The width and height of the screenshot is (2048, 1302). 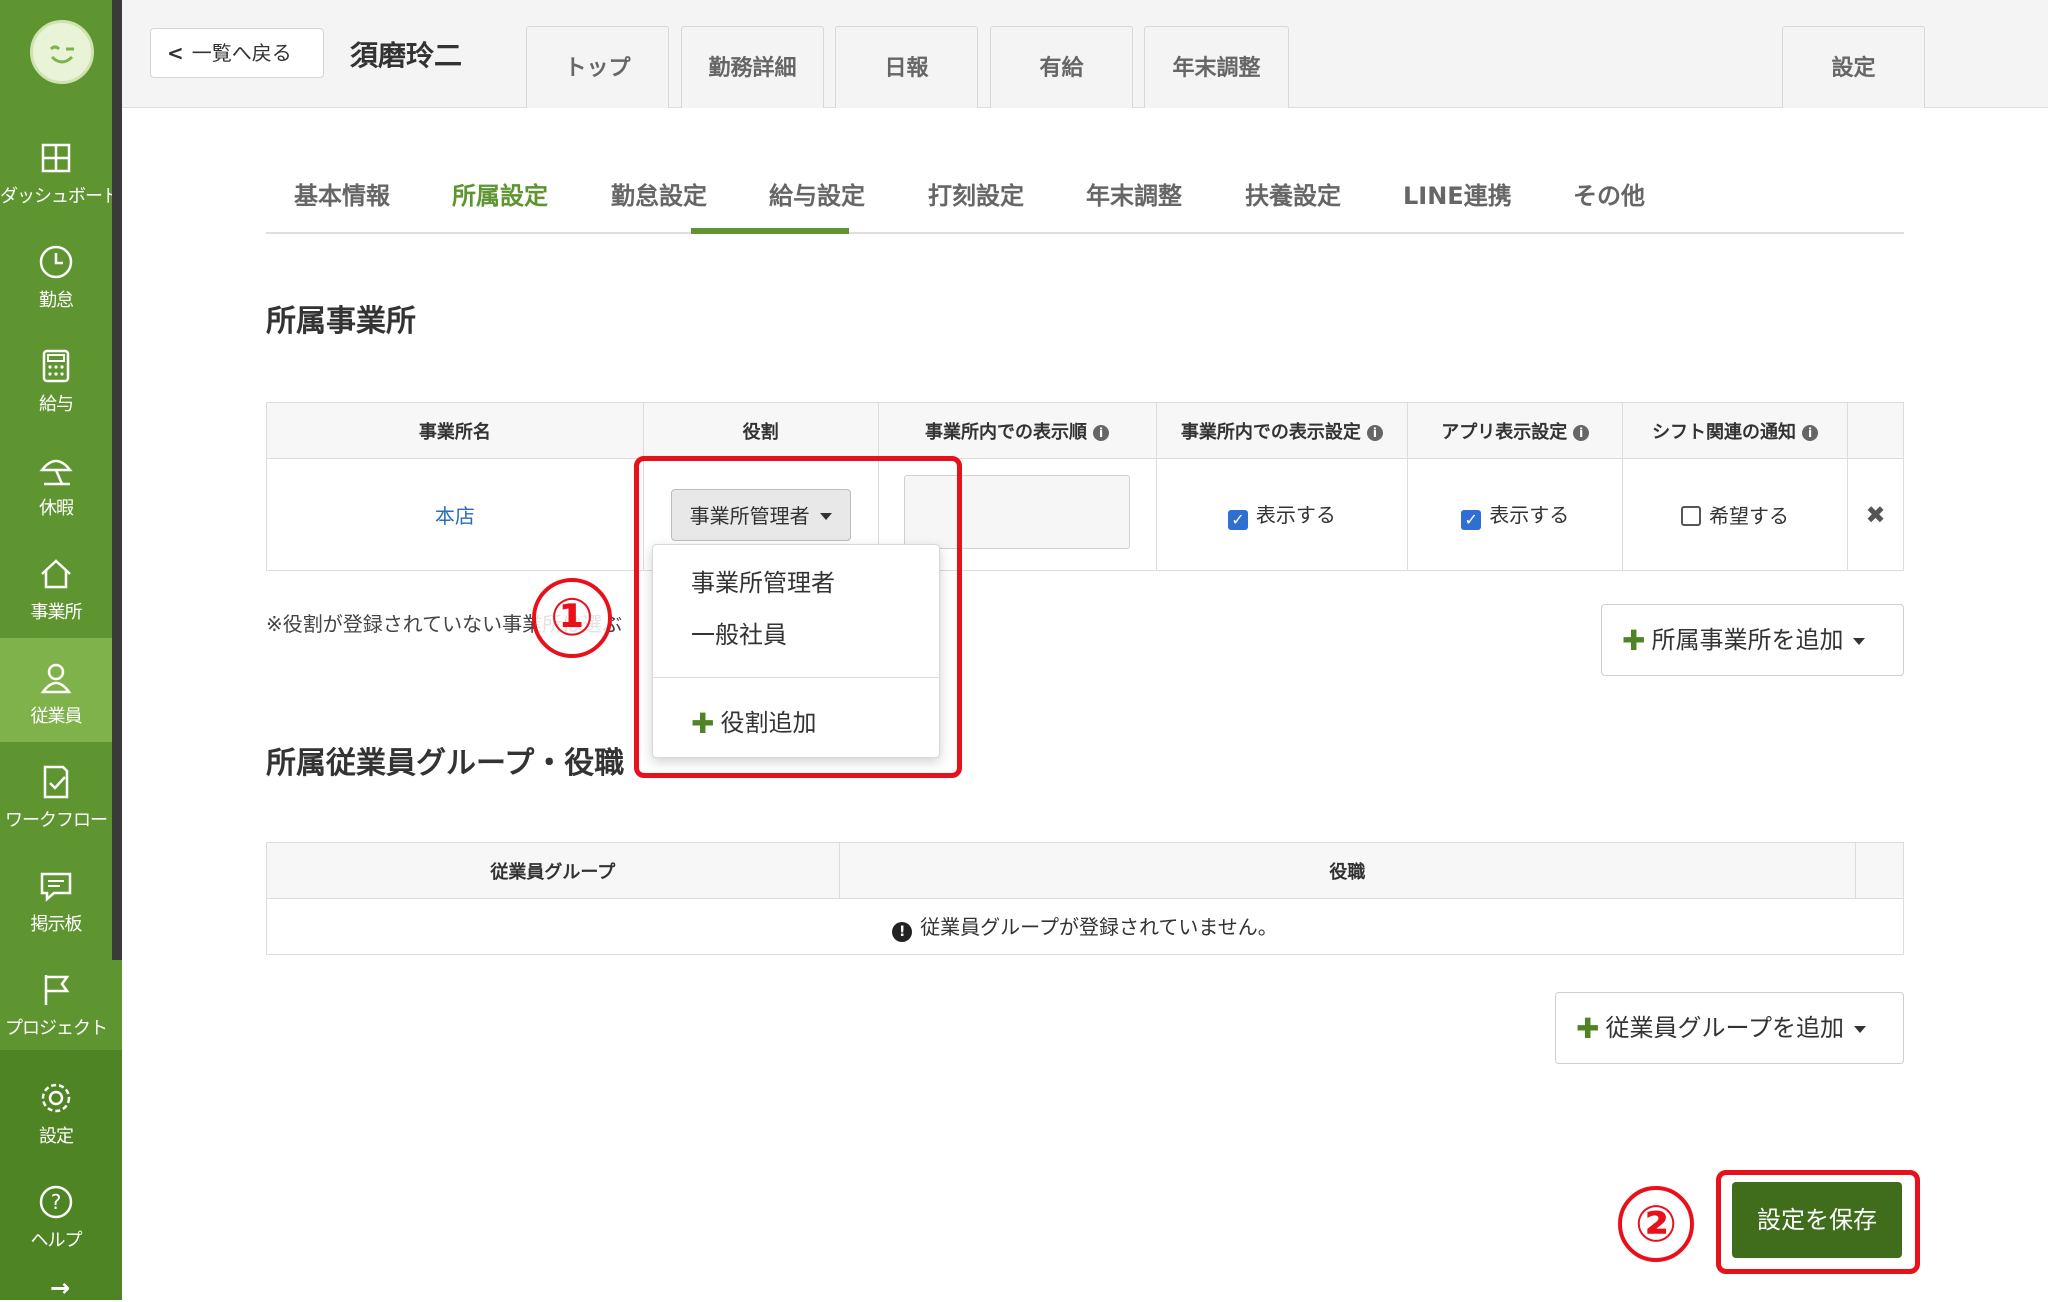 What do you see at coordinates (572, 618) in the screenshot?
I see `annotation-marker-1: ①` at bounding box center [572, 618].